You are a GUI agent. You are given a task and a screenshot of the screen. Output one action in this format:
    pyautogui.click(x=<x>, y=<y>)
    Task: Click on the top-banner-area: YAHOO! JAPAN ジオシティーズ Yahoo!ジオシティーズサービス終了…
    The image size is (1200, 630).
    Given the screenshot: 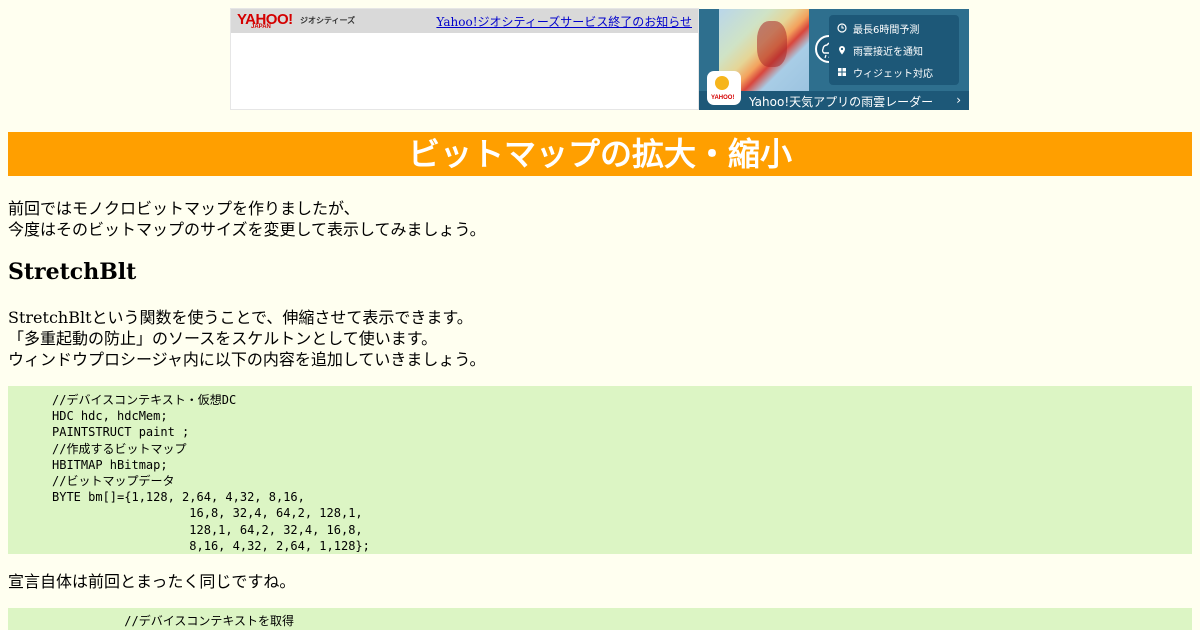 What is the action you would take?
    pyautogui.click(x=600, y=59)
    